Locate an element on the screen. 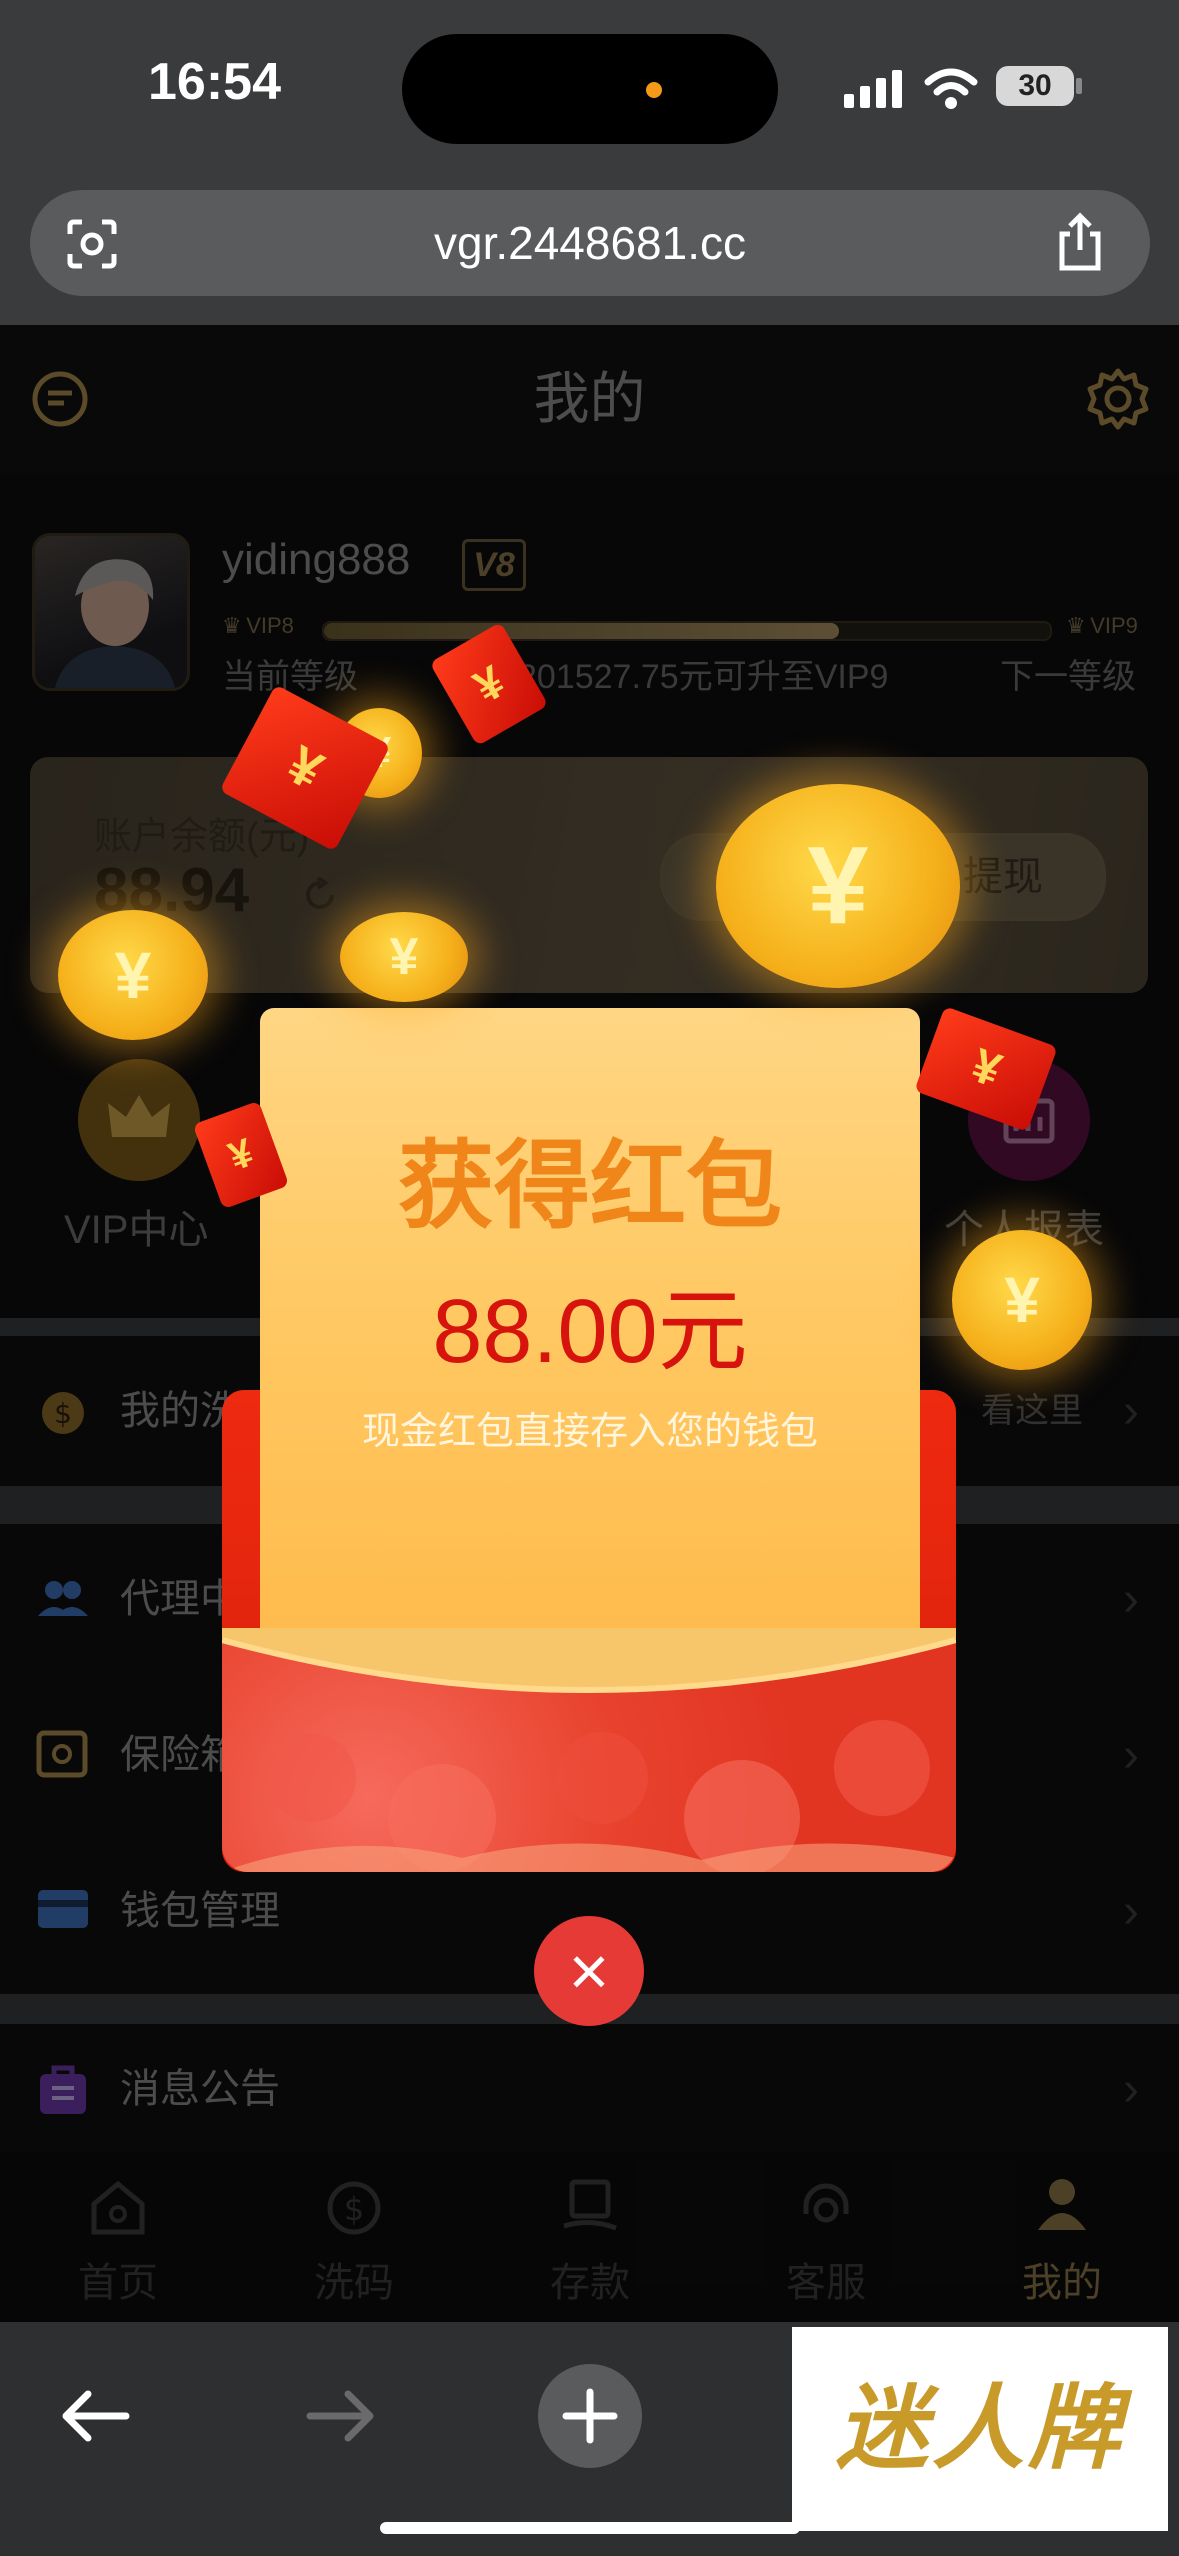  new-tab-plus-icon is located at coordinates (590, 2416).